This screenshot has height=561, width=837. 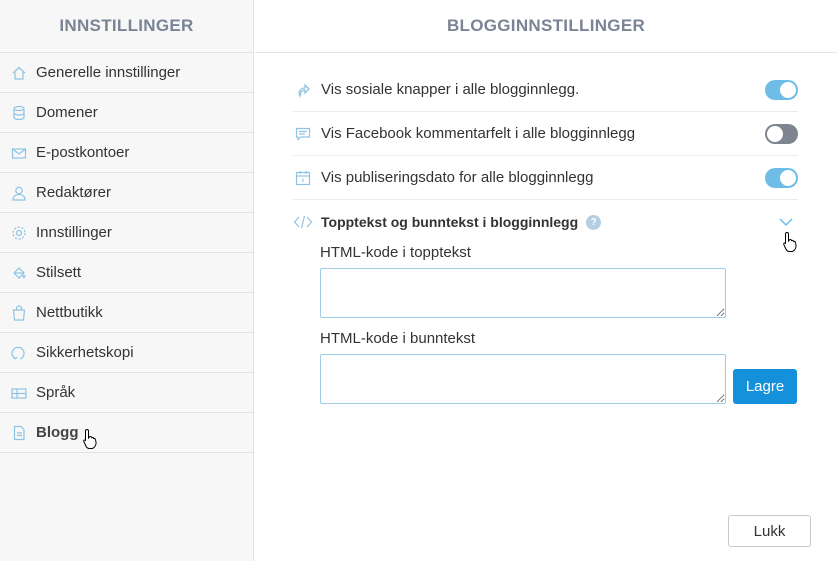 What do you see at coordinates (450, 222) in the screenshot?
I see `expander-label: Topptekst og bunntekst i blogginnlegg` at bounding box center [450, 222].